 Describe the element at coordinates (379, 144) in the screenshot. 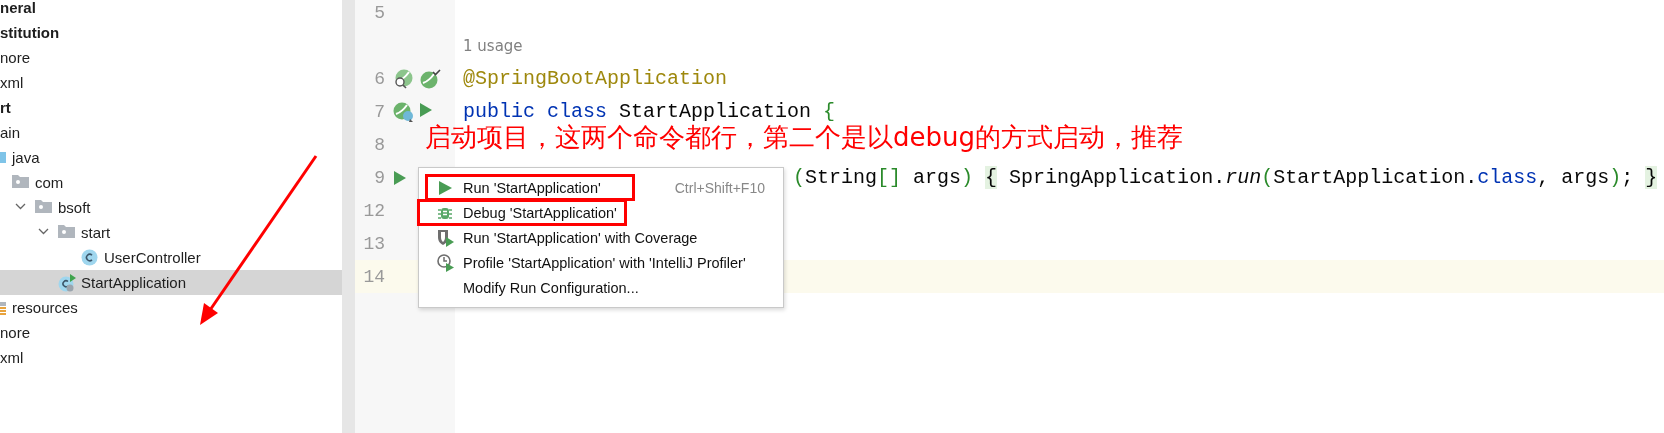

I see `line-number: 8` at that location.